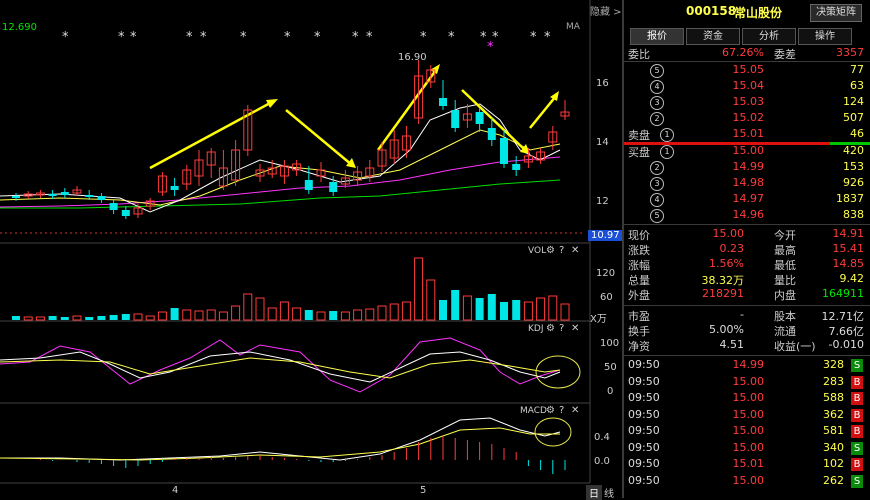 This screenshot has height=500, width=870. What do you see at coordinates (785, 331) in the screenshot?
I see `stat-label: 流通` at bounding box center [785, 331].